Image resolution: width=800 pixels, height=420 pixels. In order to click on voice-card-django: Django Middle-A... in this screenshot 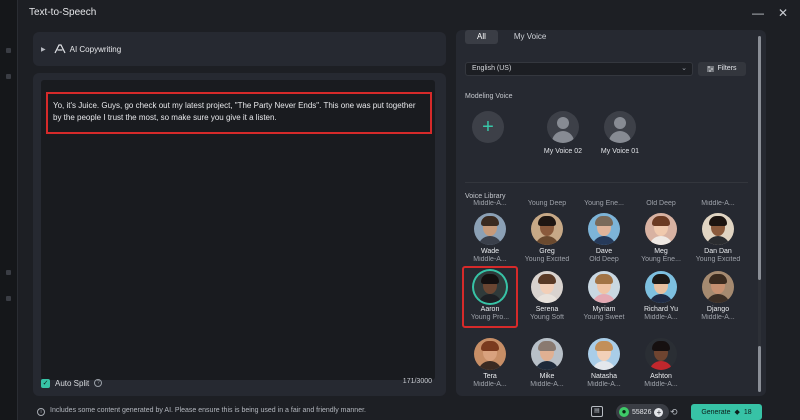, I will do `click(718, 296)`.